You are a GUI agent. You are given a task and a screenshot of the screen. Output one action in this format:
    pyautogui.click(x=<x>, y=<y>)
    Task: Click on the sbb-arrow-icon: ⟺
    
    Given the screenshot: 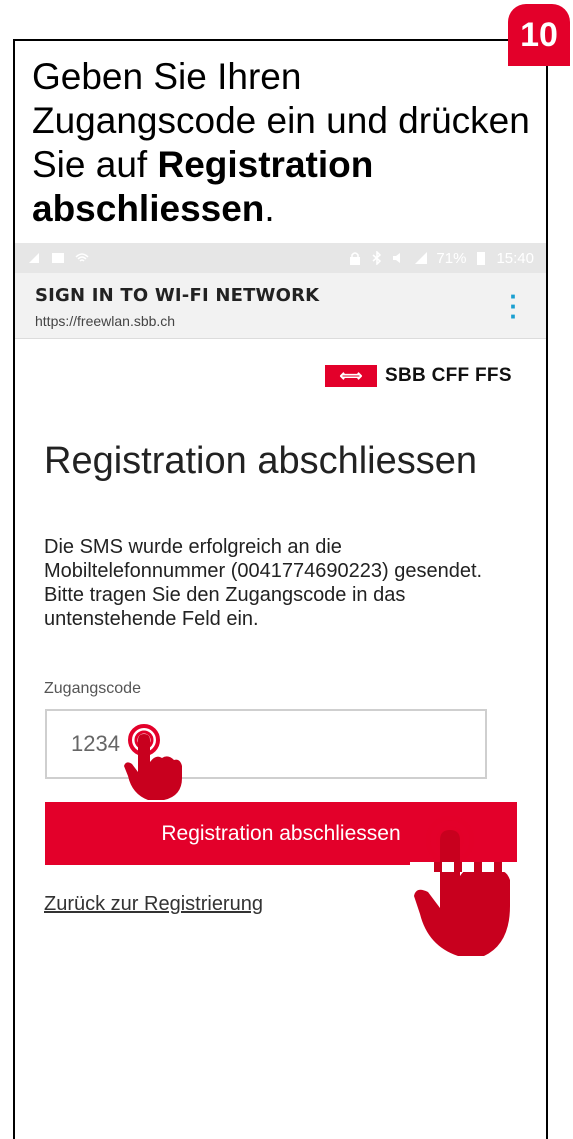 What is the action you would take?
    pyautogui.click(x=351, y=376)
    